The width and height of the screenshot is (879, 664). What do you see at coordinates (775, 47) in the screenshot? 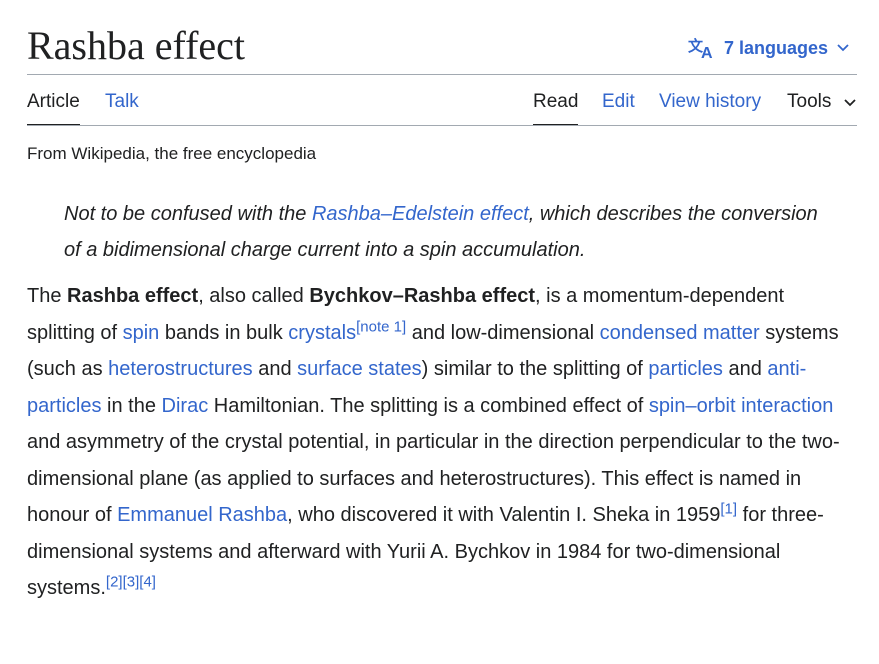
I see `language-label: 7 languages` at bounding box center [775, 47].